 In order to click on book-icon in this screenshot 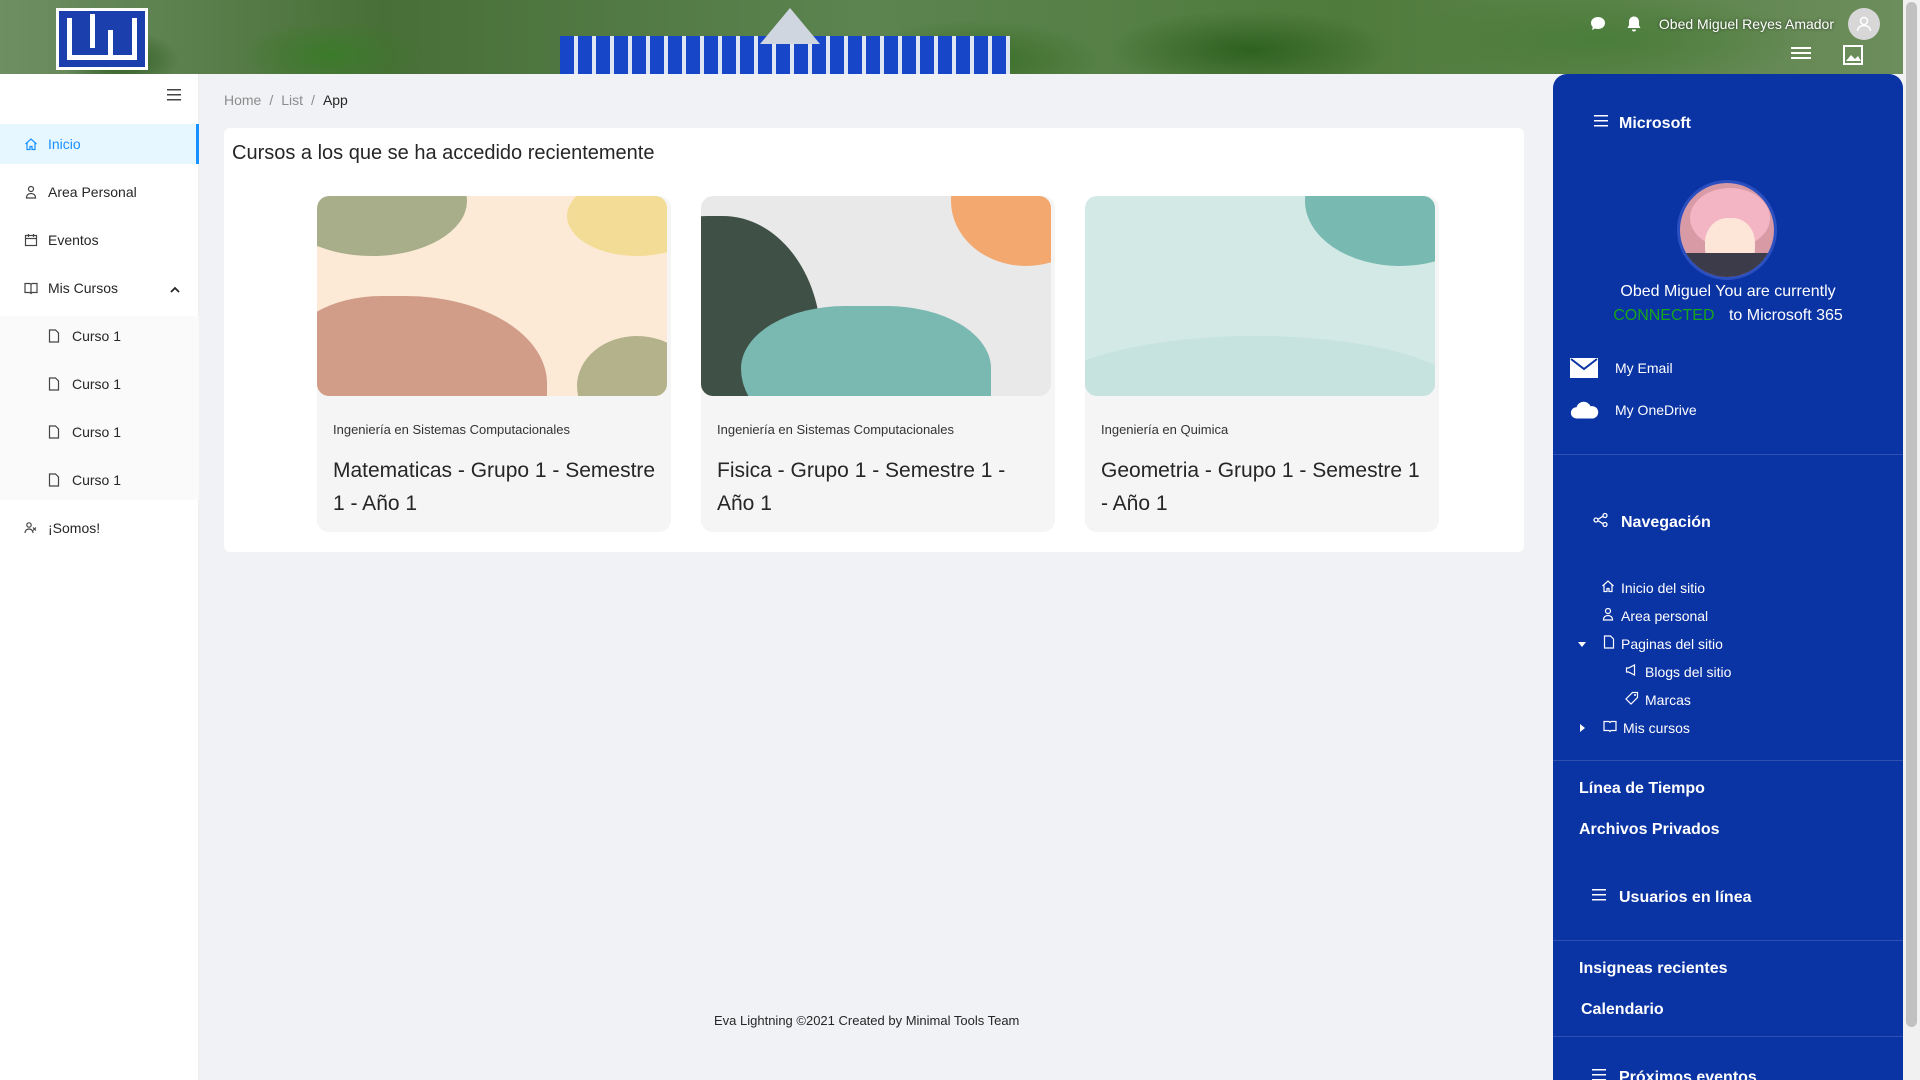, I will do `click(31, 288)`.